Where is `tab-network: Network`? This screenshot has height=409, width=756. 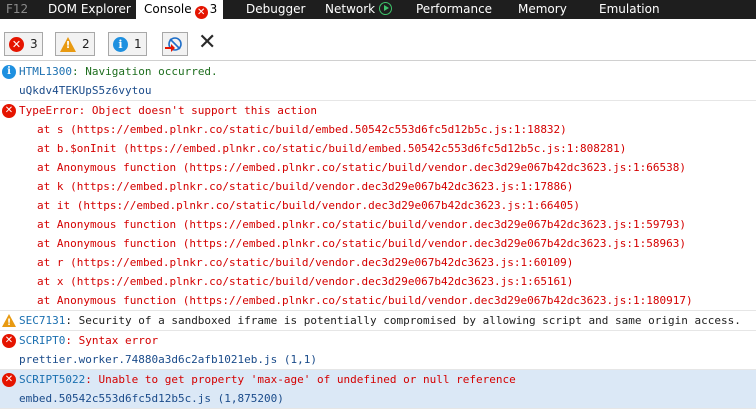
tab-network: Network is located at coordinates (359, 9).